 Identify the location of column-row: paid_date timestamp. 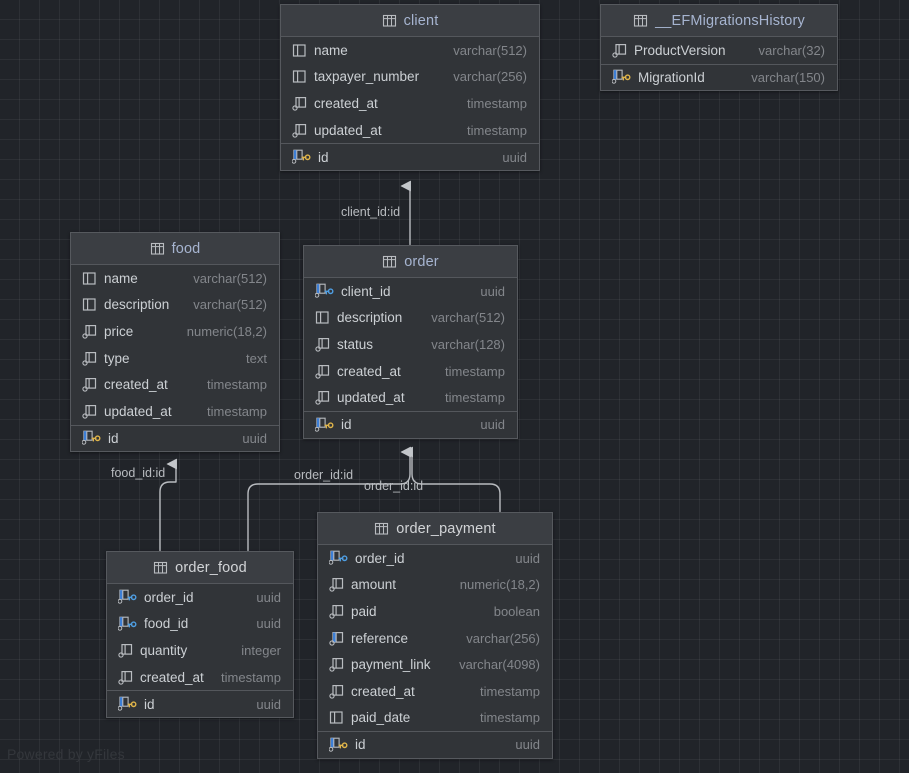
(435, 718).